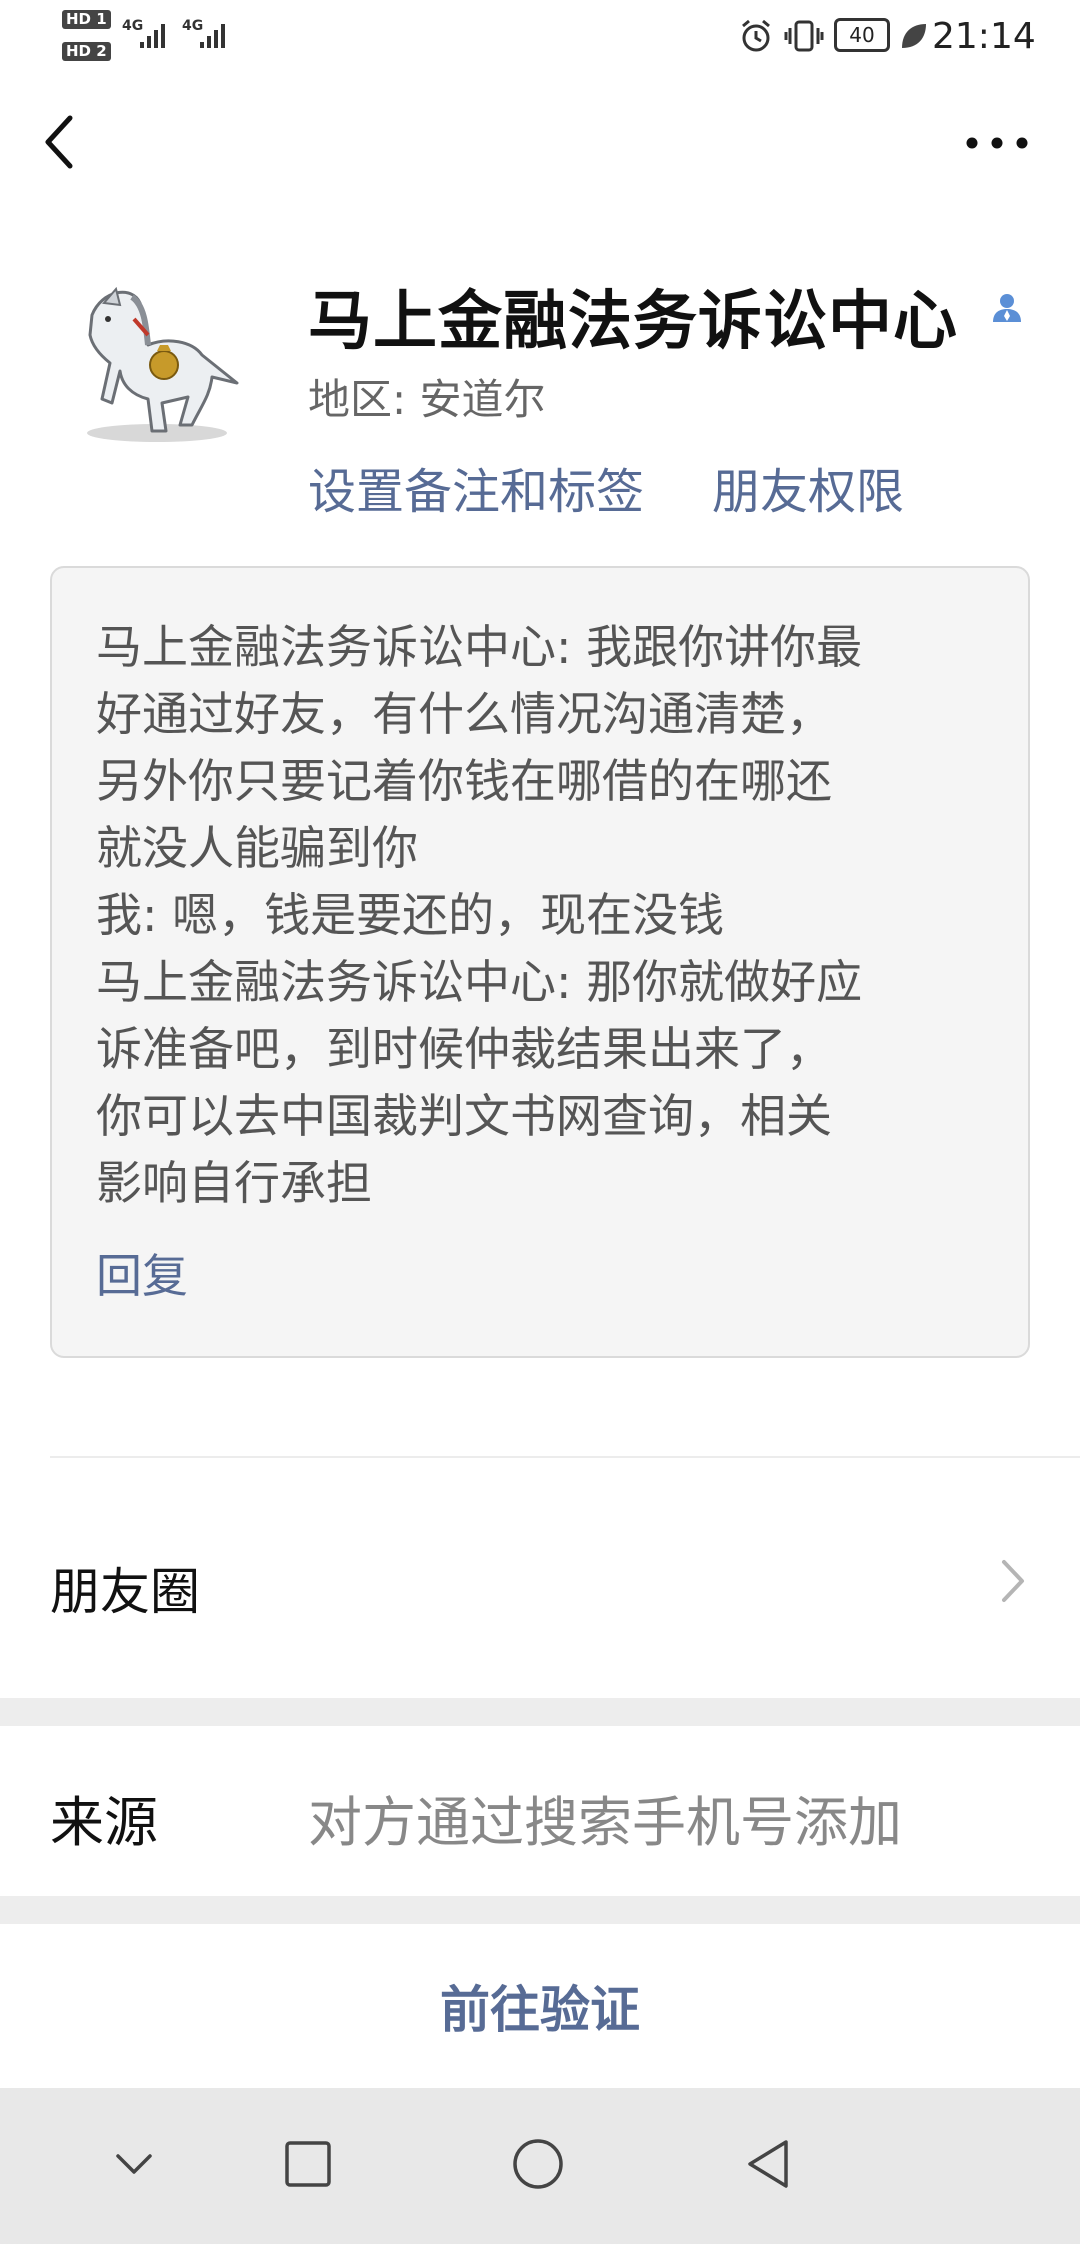 Image resolution: width=1080 pixels, height=2244 pixels. What do you see at coordinates (984, 36) in the screenshot?
I see `clock: 21:14` at bounding box center [984, 36].